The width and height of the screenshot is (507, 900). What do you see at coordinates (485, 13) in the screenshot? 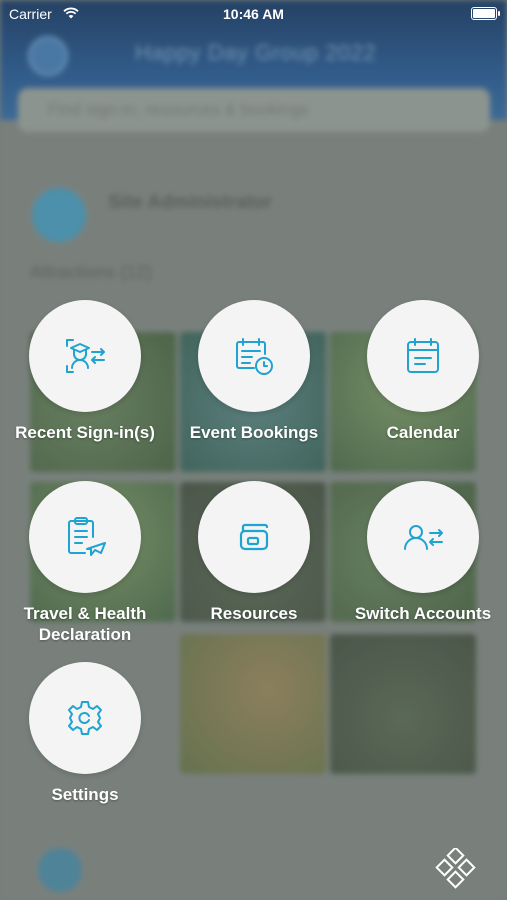
I see `battery-icon` at bounding box center [485, 13].